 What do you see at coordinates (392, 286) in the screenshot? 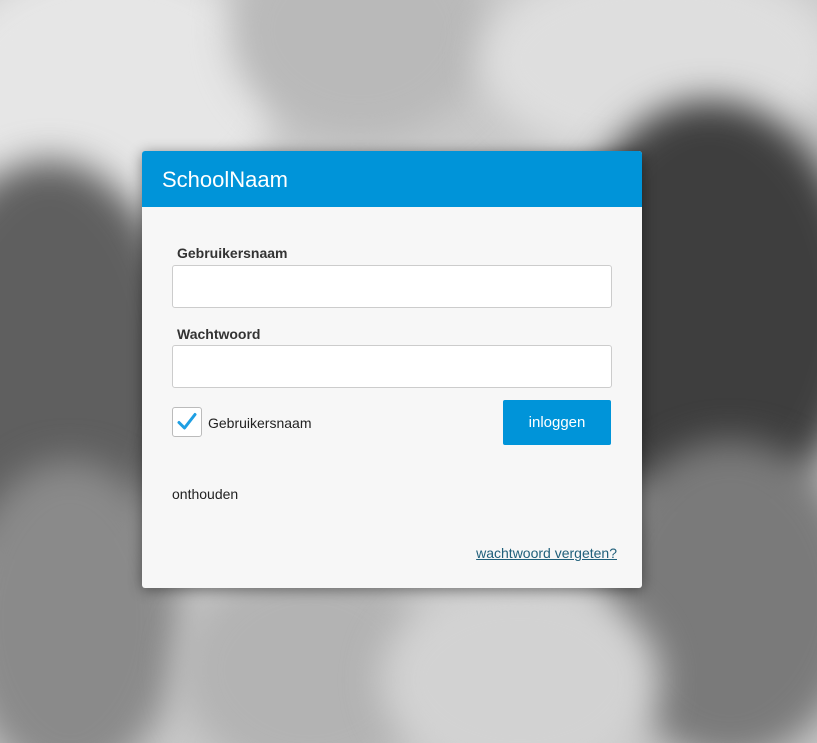
I see `username-input` at bounding box center [392, 286].